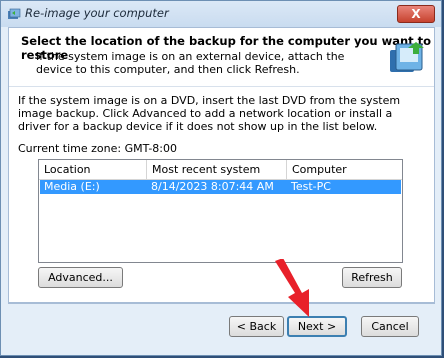 The height and width of the screenshot is (358, 444). I want to click on time-zone-label: Current time zone: GMT-8:00, so click(98, 148).